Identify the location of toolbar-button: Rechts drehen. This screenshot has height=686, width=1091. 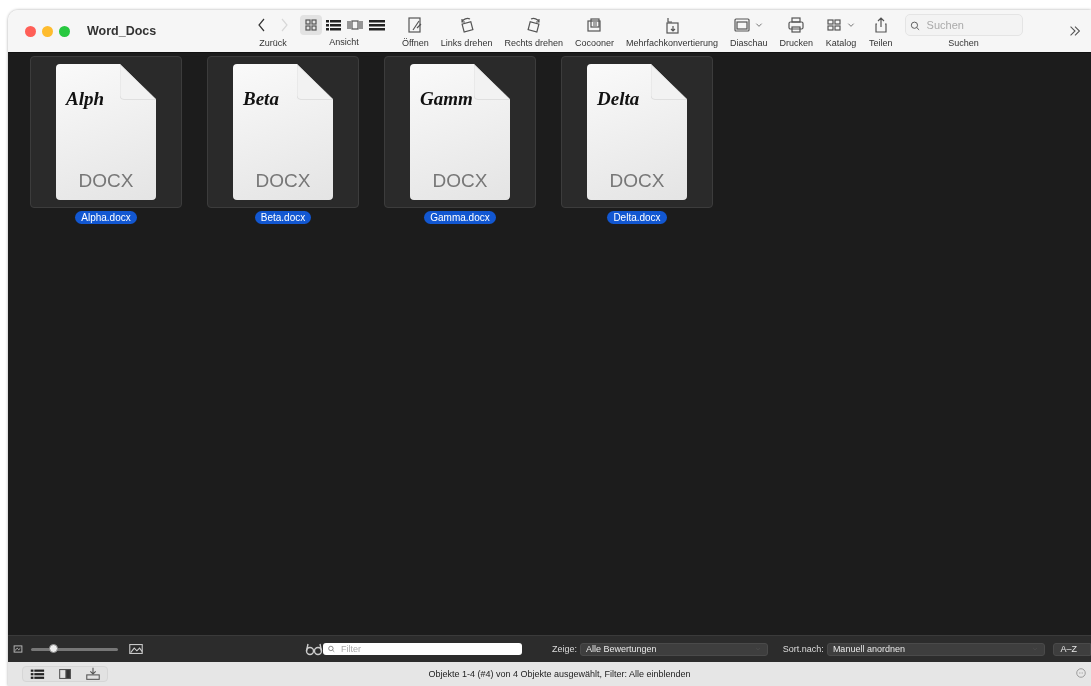
(533, 31).